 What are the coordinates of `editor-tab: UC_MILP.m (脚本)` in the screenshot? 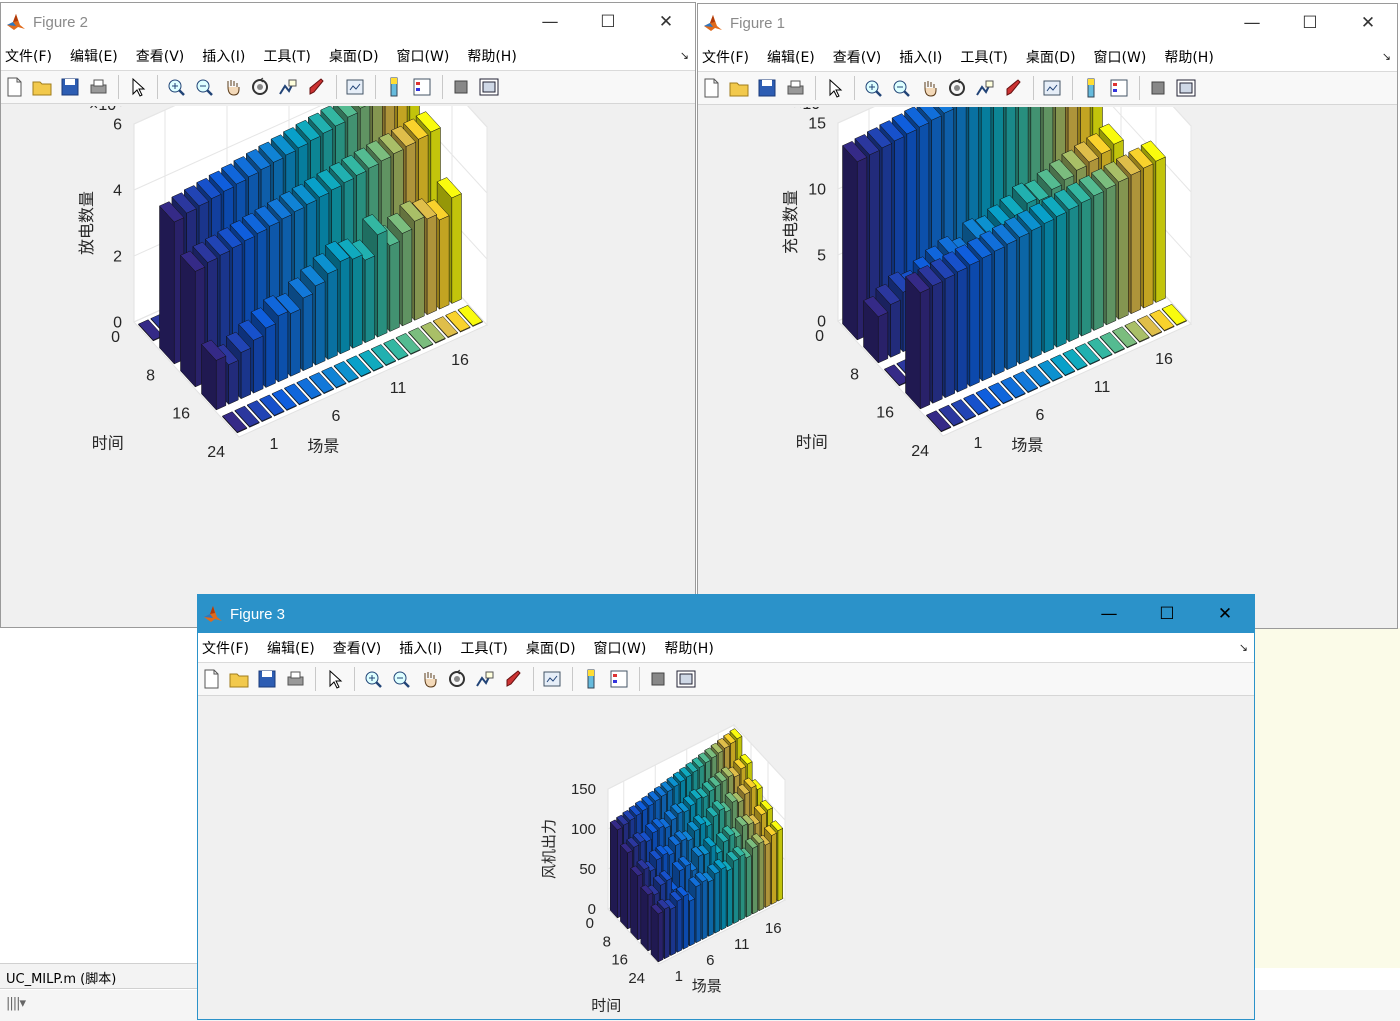 It's located at (100, 976).